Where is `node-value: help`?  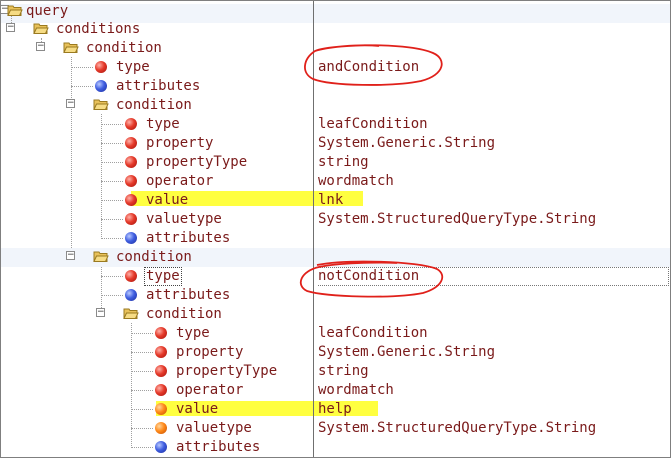
node-value: help is located at coordinates (335, 409).